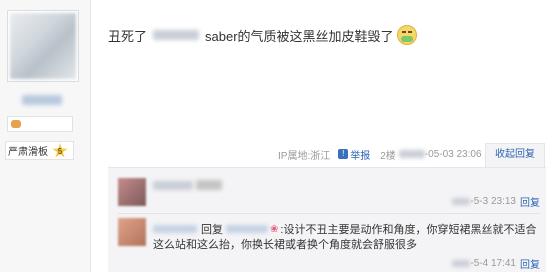  What do you see at coordinates (493, 201) in the screenshot?
I see `reply-time: -5-3 23:13` at bounding box center [493, 201].